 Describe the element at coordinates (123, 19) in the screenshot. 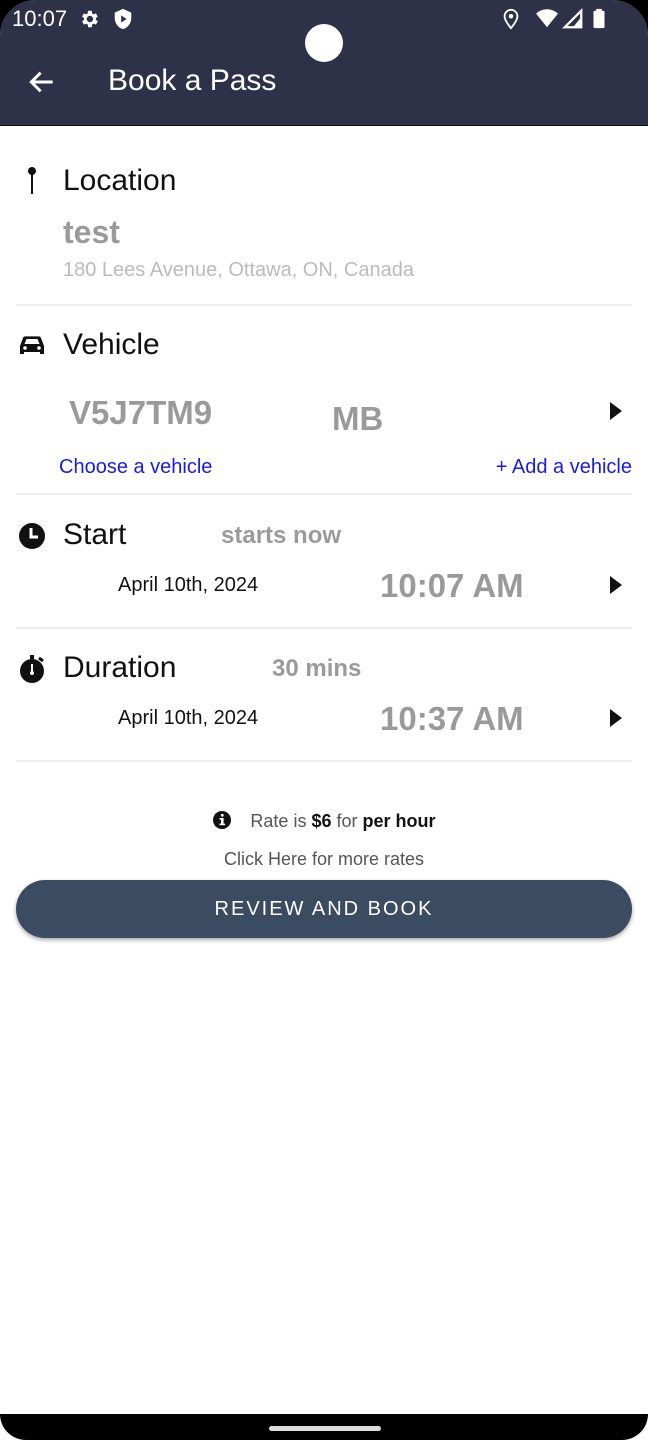

I see `shield-play-icon` at that location.